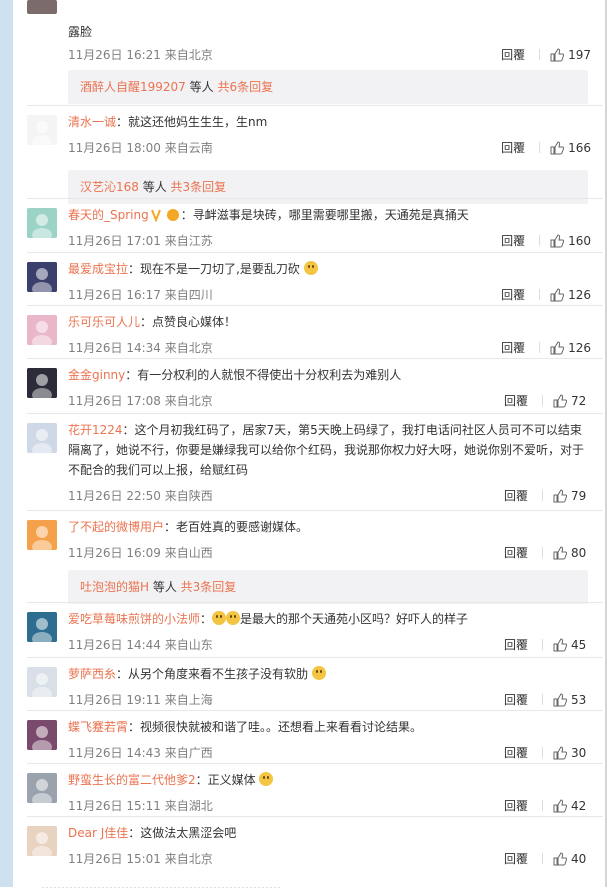 The image size is (607, 888). I want to click on comment-time: 11月26日 19:11 来自上海, so click(140, 700).